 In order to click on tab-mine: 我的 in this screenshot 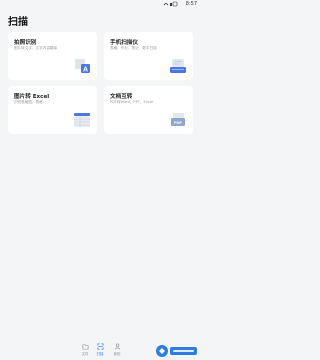, I will do `click(117, 350)`.